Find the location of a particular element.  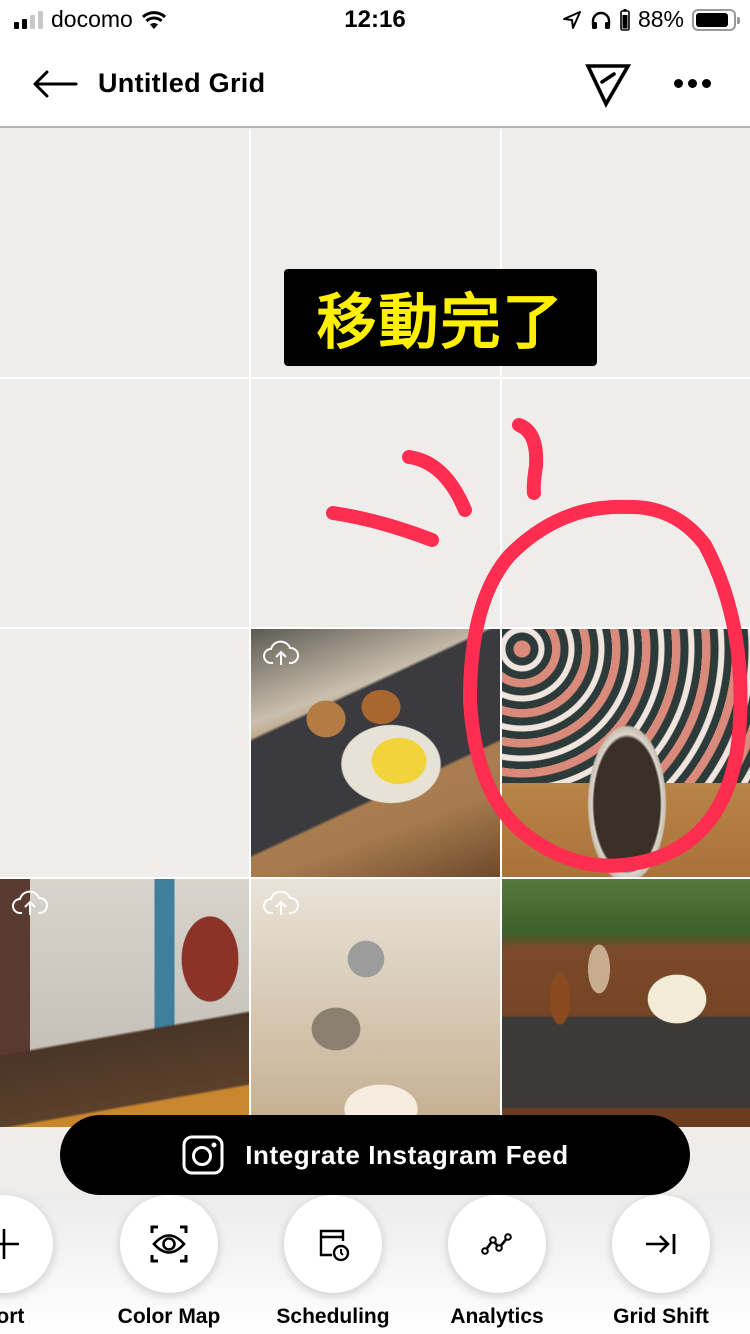

grid-photo-hanging-ornaments is located at coordinates (375, 1003).